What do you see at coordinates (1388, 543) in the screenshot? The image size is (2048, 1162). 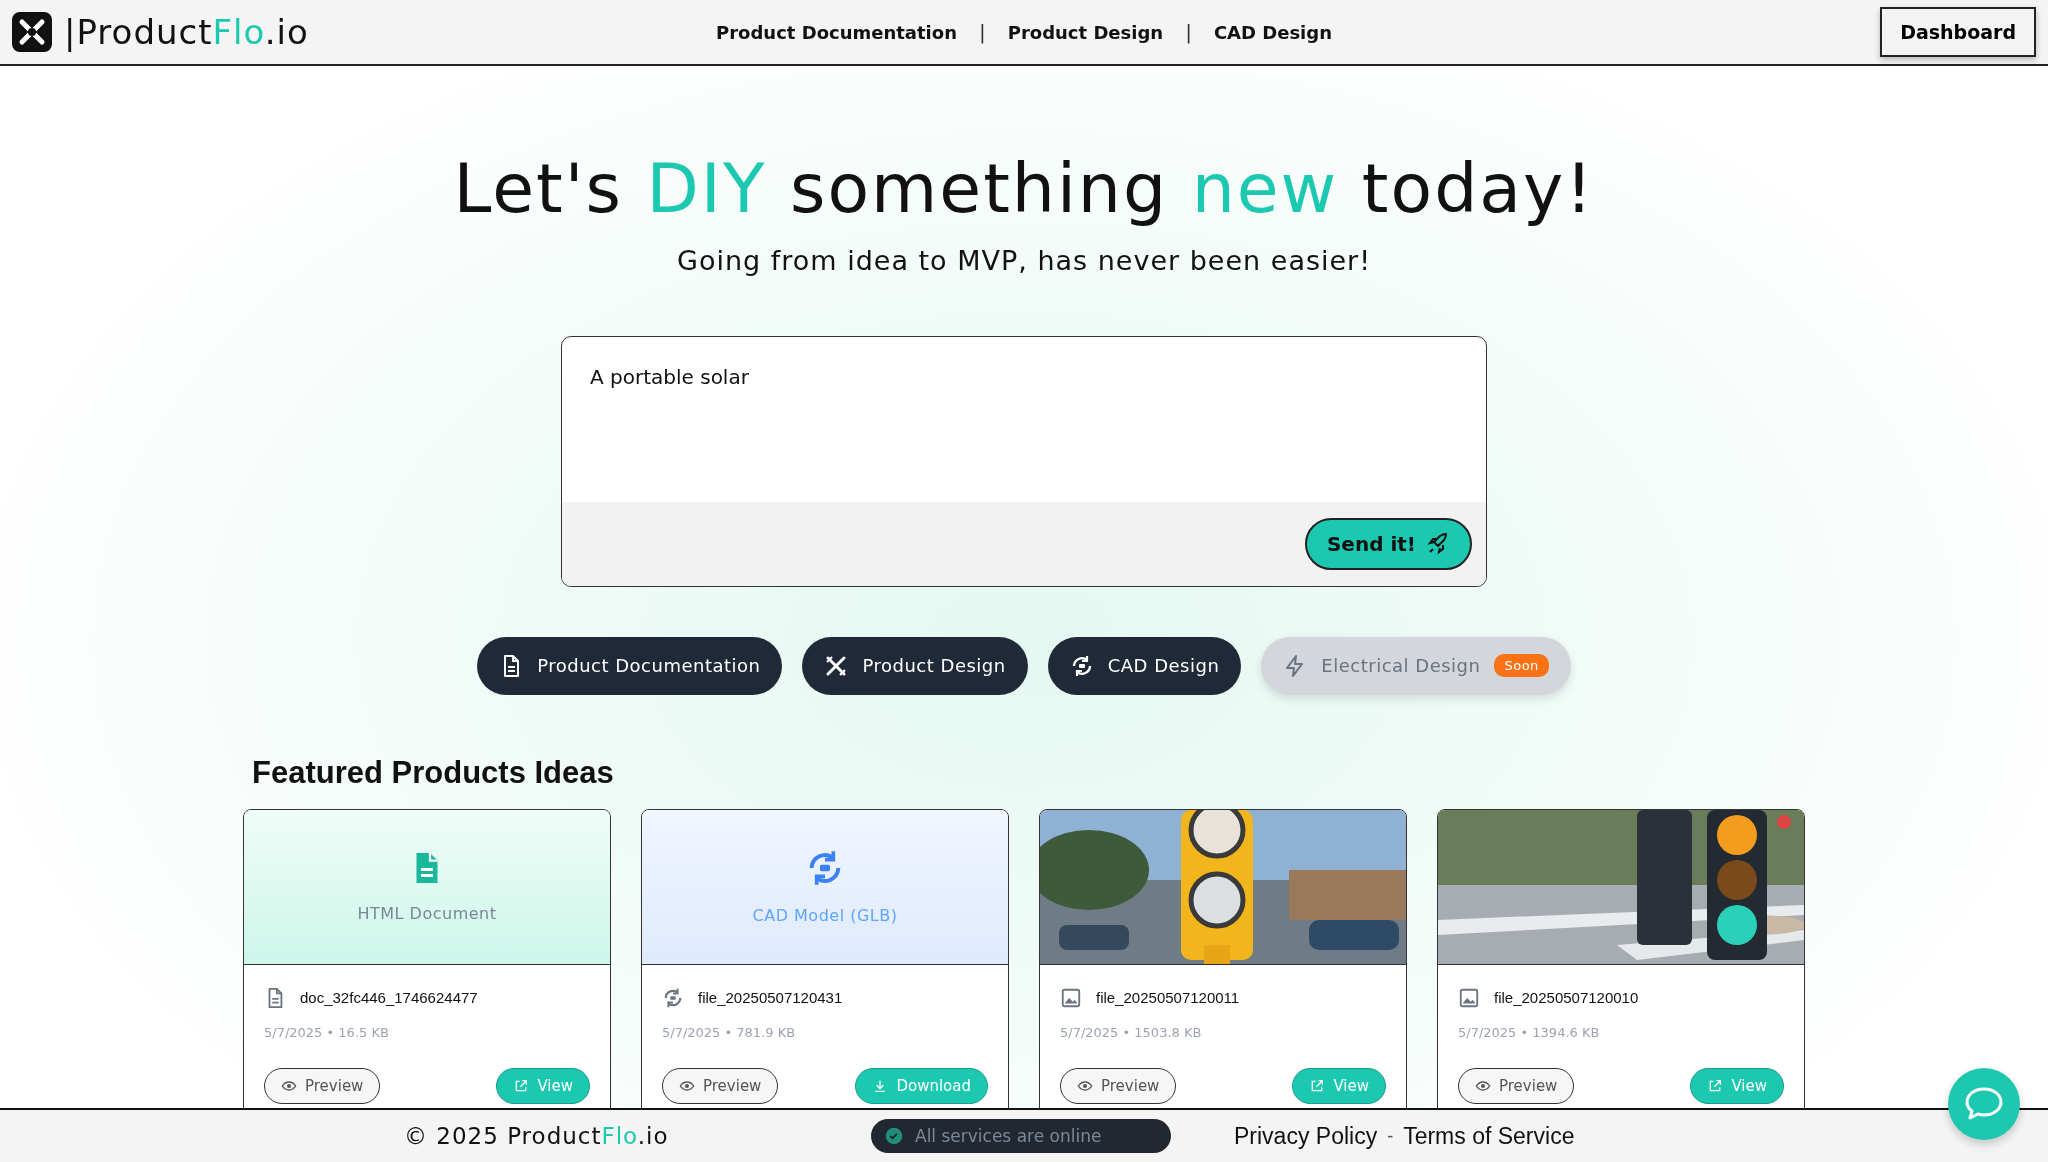 I see `send-button: Send it!` at bounding box center [1388, 543].